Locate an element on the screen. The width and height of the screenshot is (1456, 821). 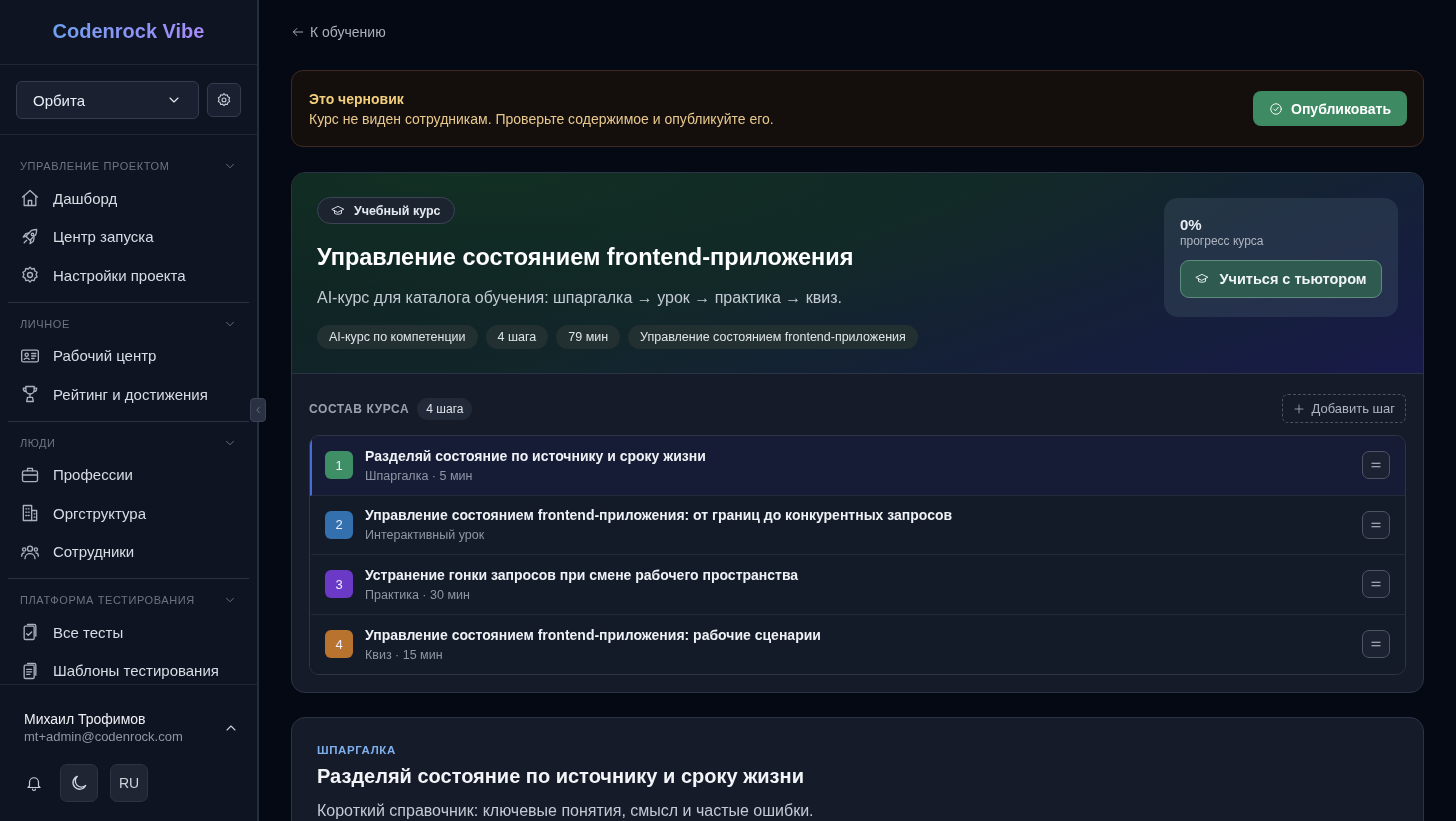
nav-item: Сотрудники is located at coordinates (128, 551).